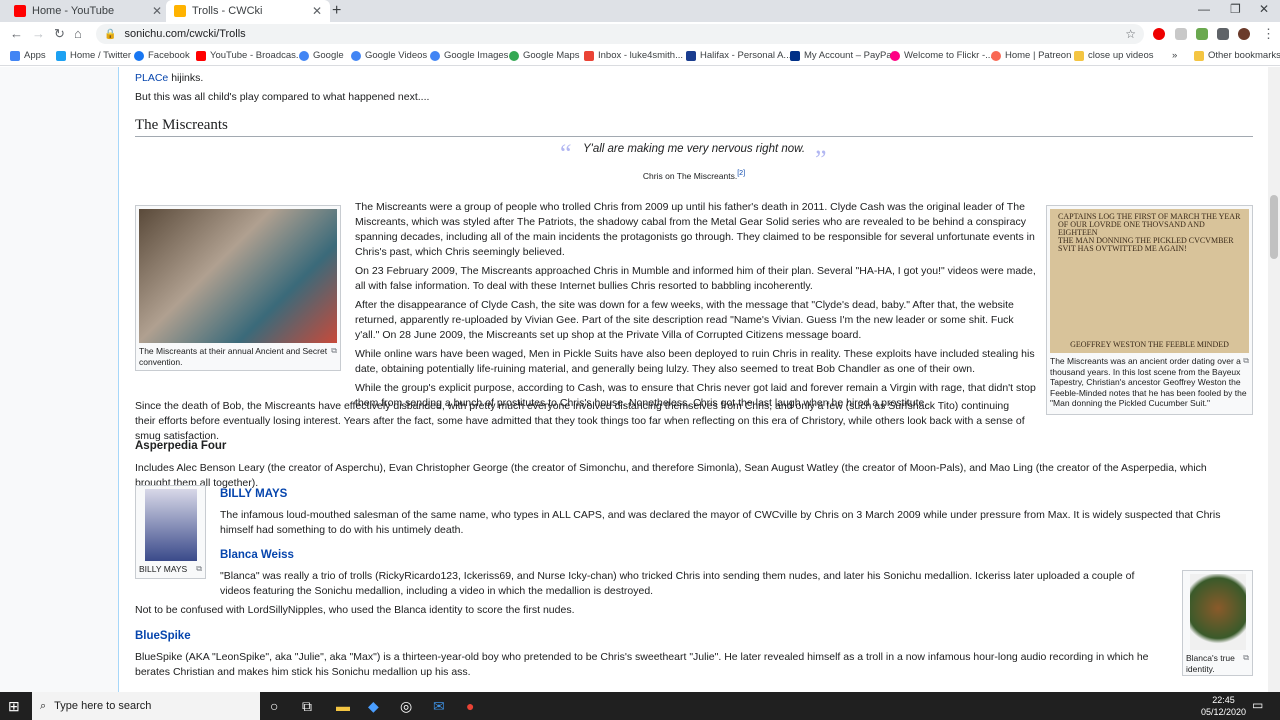  Describe the element at coordinates (238, 276) in the screenshot. I see `miscreants-photo` at that location.